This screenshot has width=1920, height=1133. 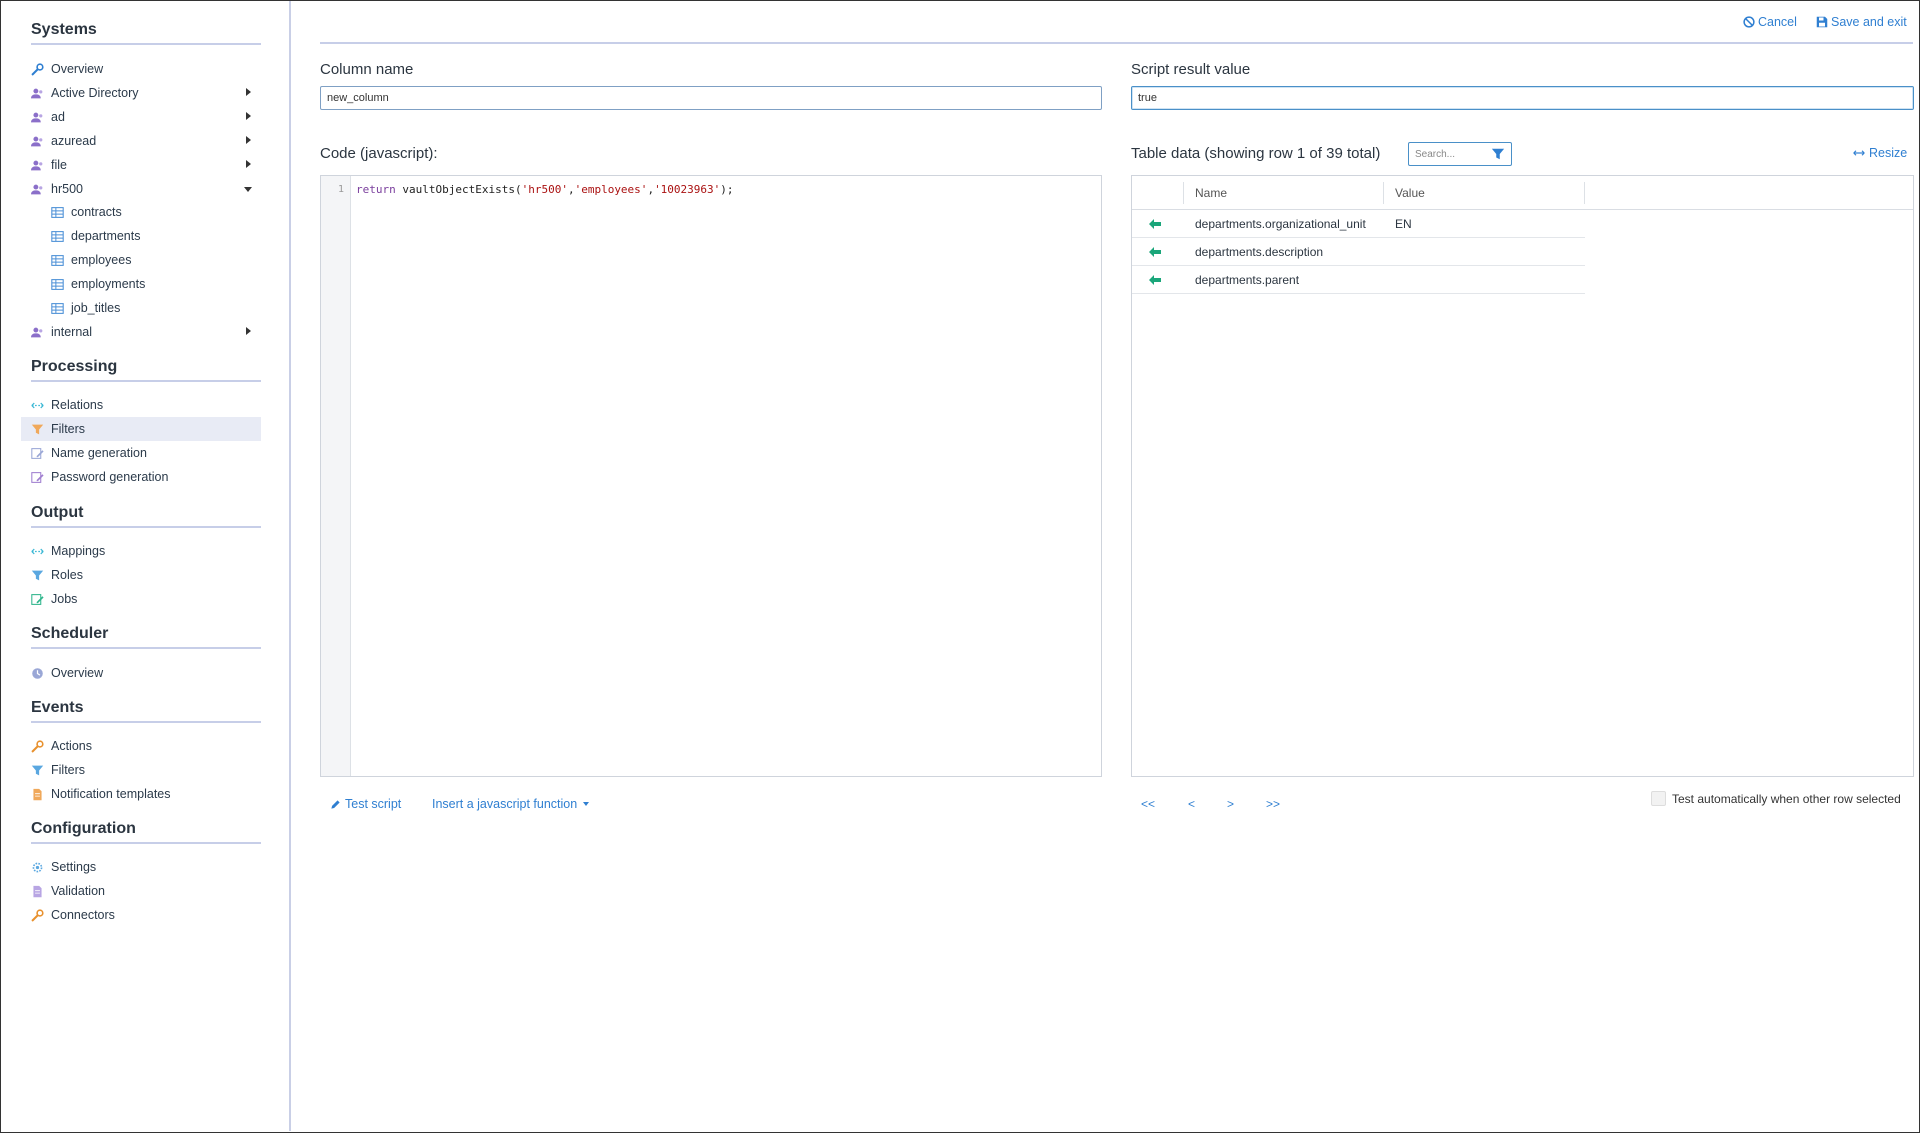 What do you see at coordinates (141, 915) in the screenshot?
I see `sidebar-item-connectors: Connectors` at bounding box center [141, 915].